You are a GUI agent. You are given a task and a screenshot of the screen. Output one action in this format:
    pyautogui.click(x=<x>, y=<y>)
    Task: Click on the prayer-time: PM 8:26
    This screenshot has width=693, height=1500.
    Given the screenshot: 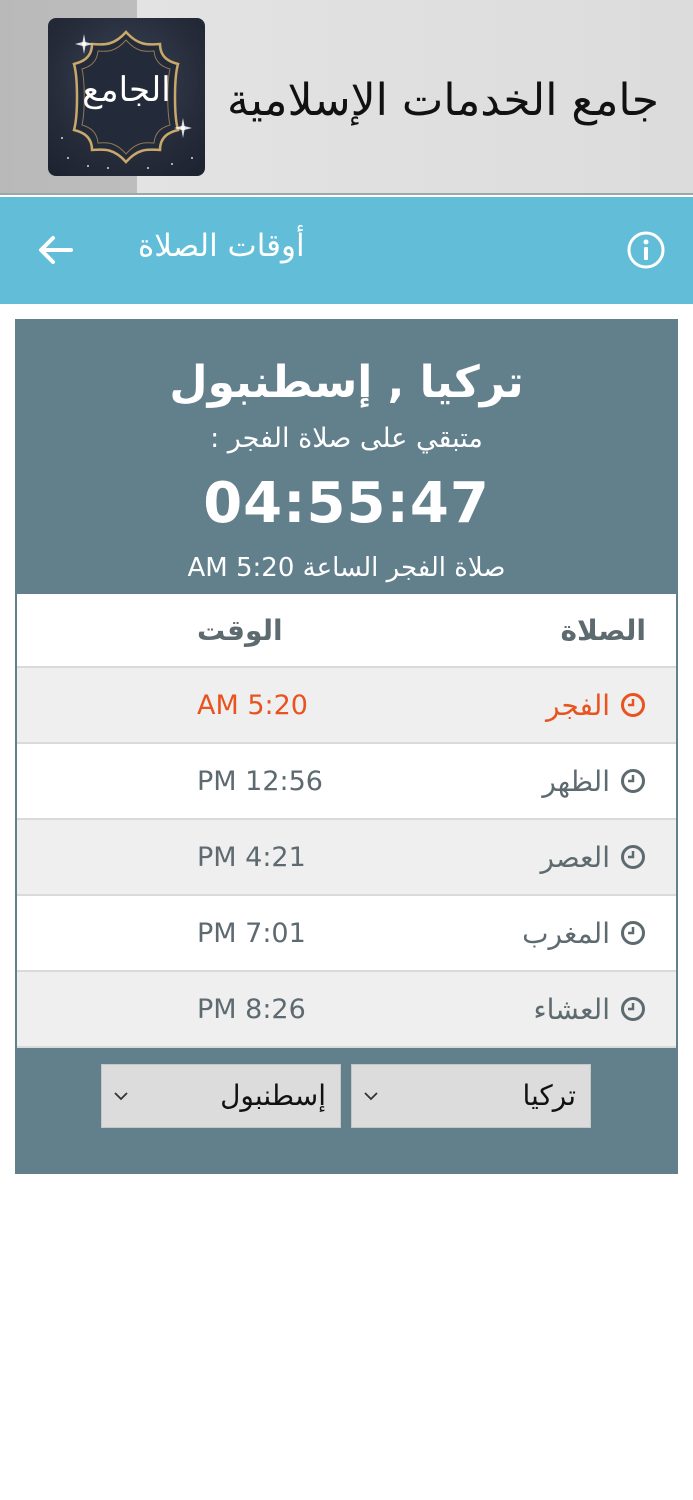 What is the action you would take?
    pyautogui.click(x=251, y=1009)
    